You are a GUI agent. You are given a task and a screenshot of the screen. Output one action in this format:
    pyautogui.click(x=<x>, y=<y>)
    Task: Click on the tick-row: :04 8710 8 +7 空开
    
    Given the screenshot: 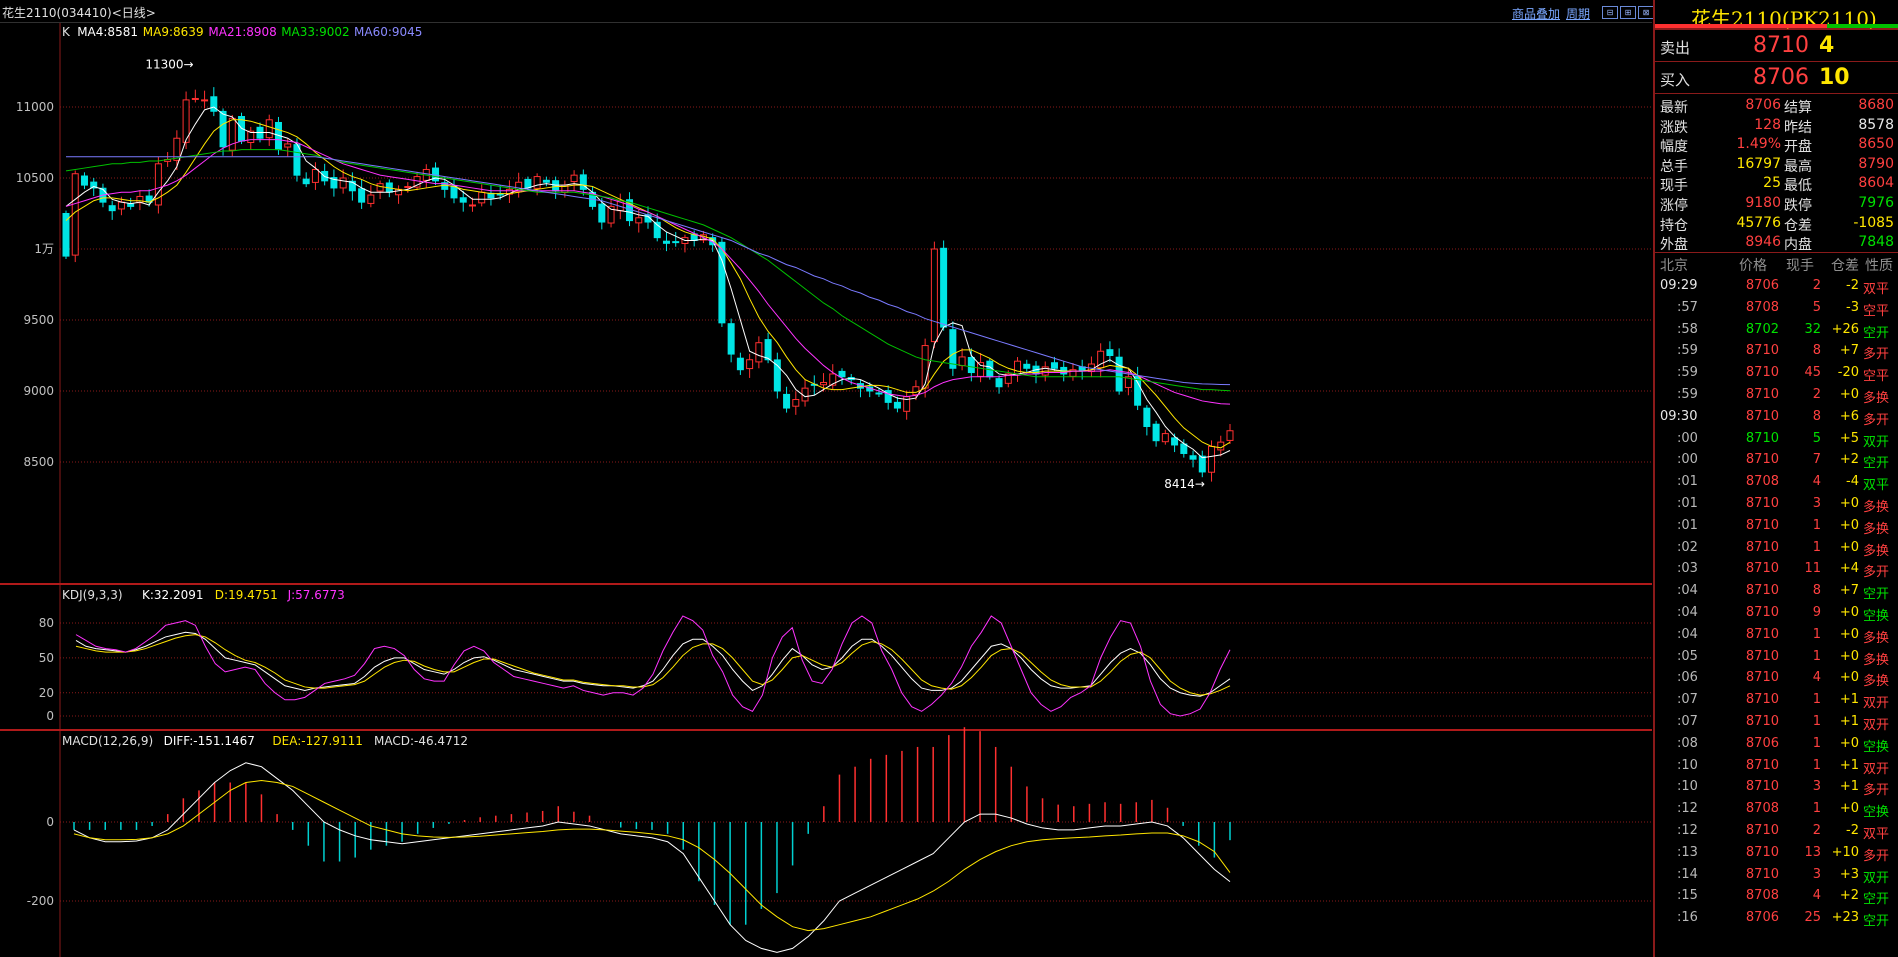 What is the action you would take?
    pyautogui.click(x=1776, y=591)
    